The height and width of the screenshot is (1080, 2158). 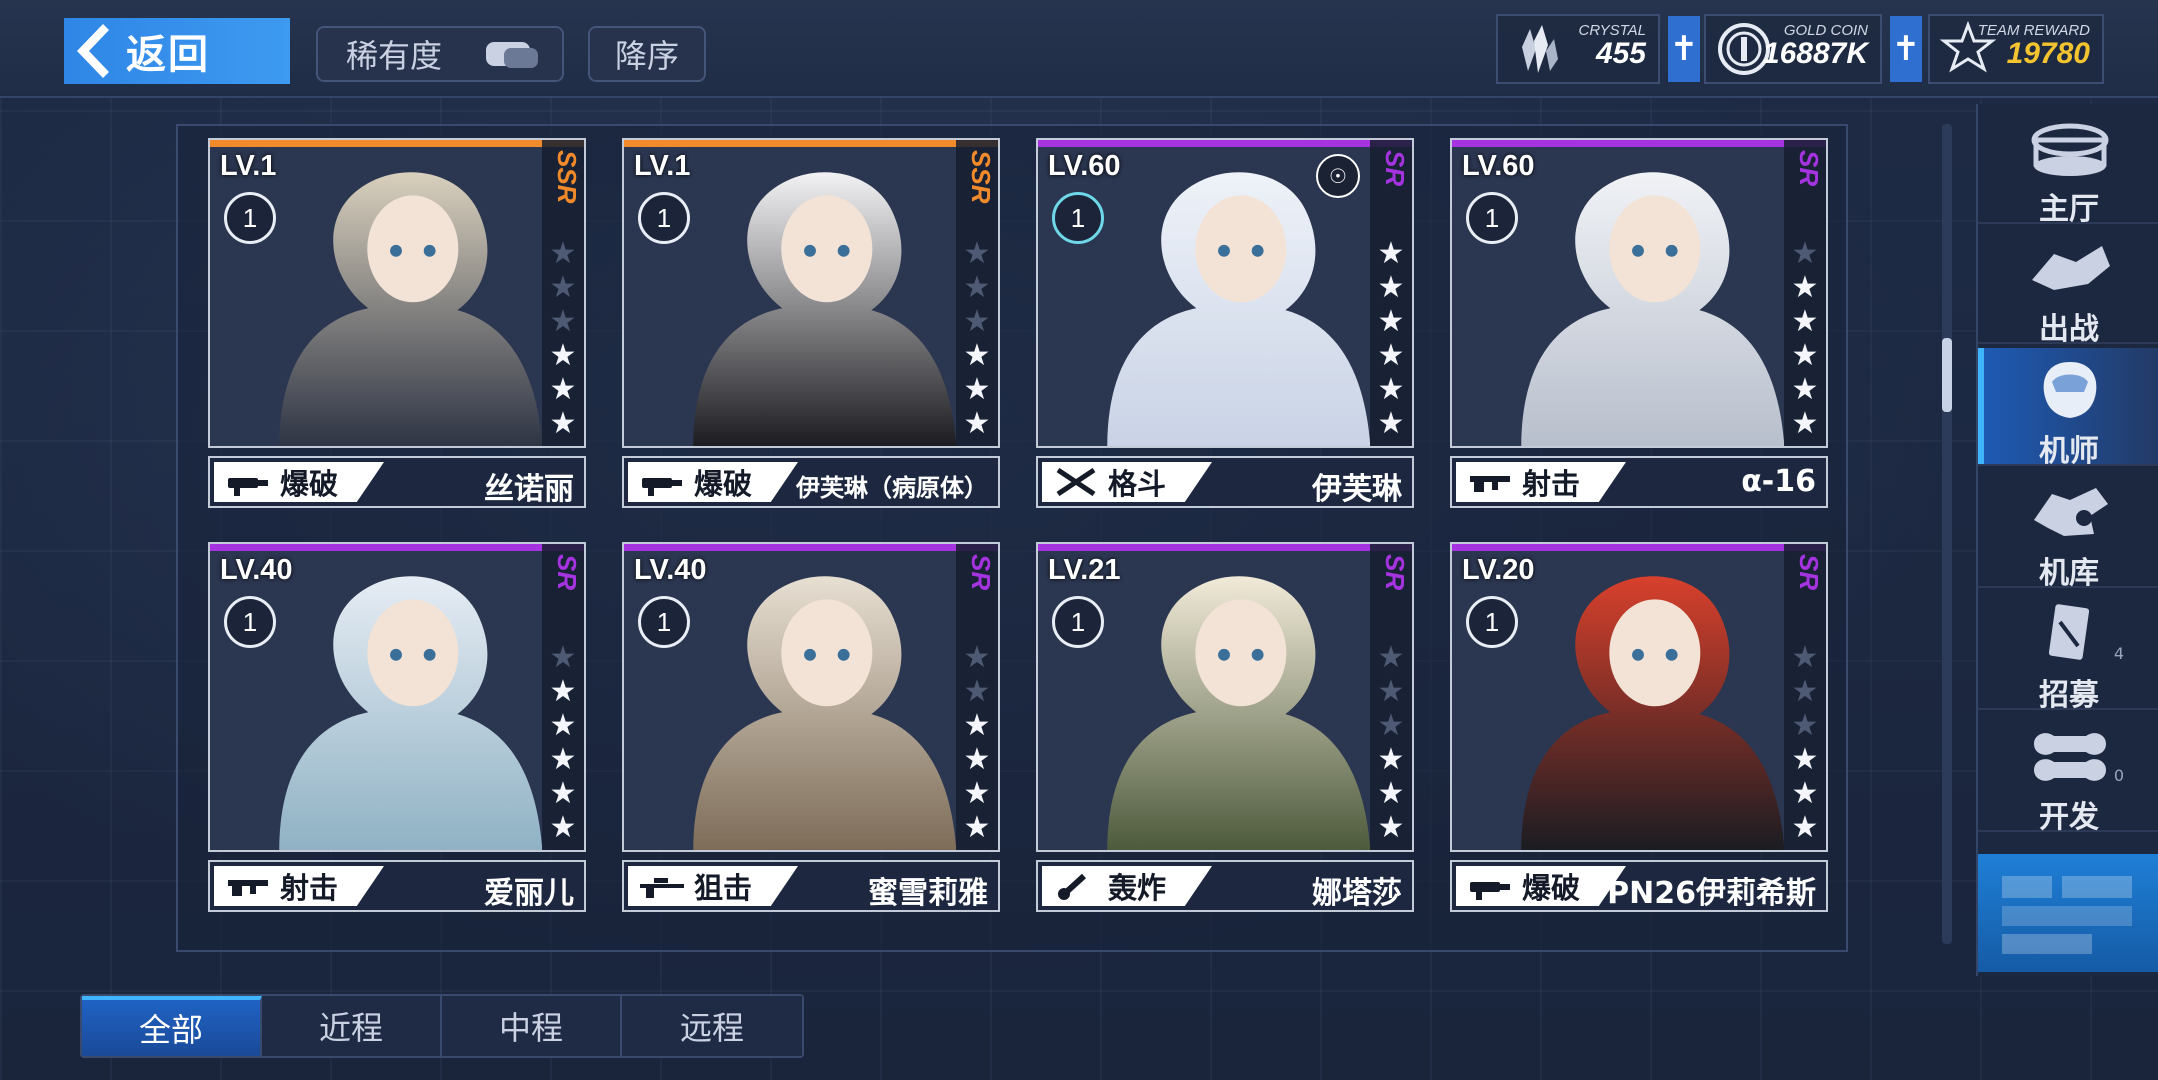 I want to click on sort-order-label: 降序, so click(x=646, y=56).